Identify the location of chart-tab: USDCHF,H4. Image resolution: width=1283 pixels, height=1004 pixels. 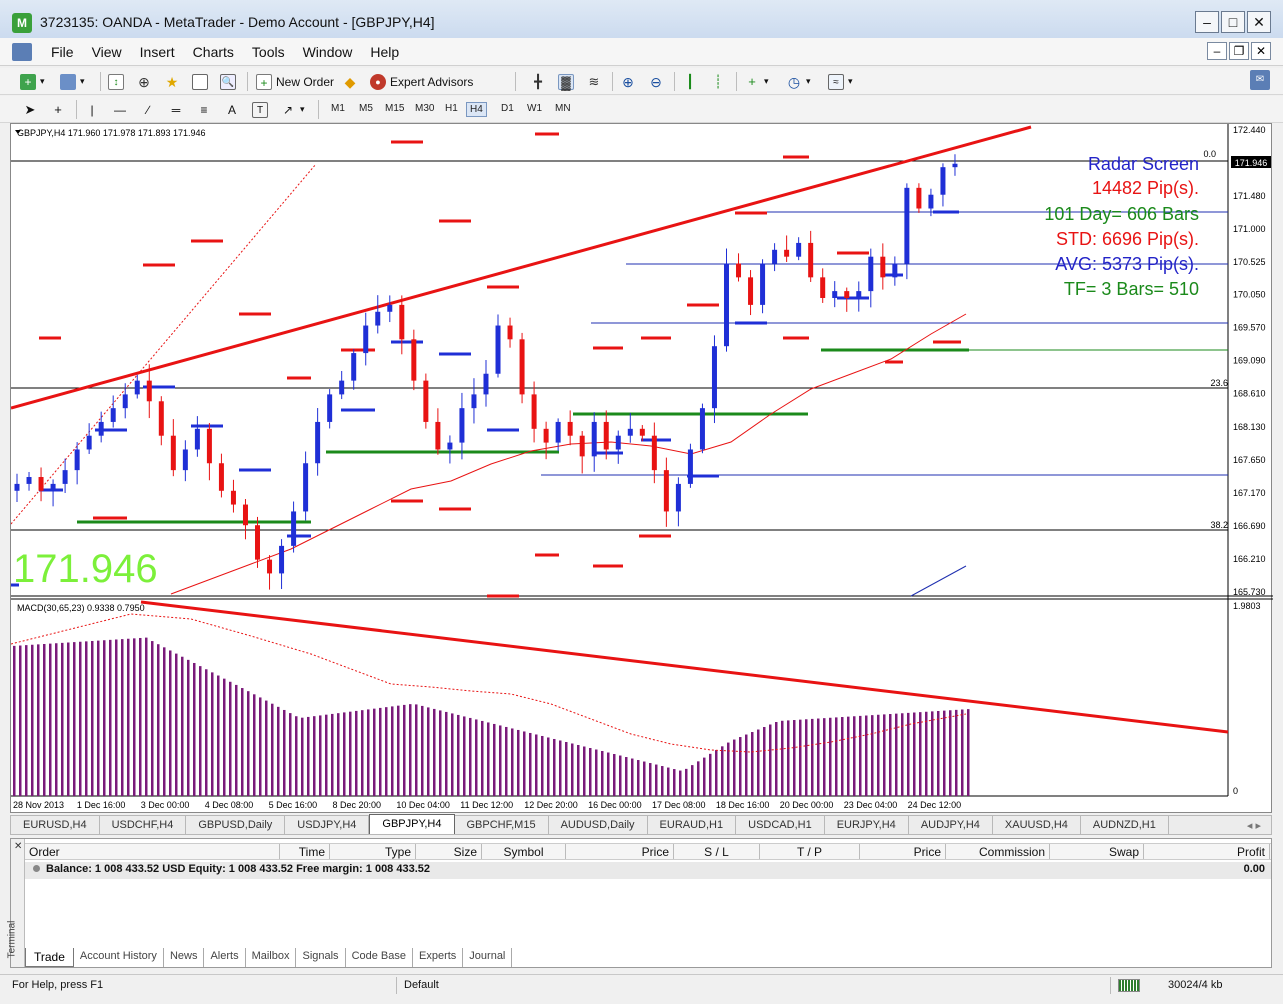
(143, 825).